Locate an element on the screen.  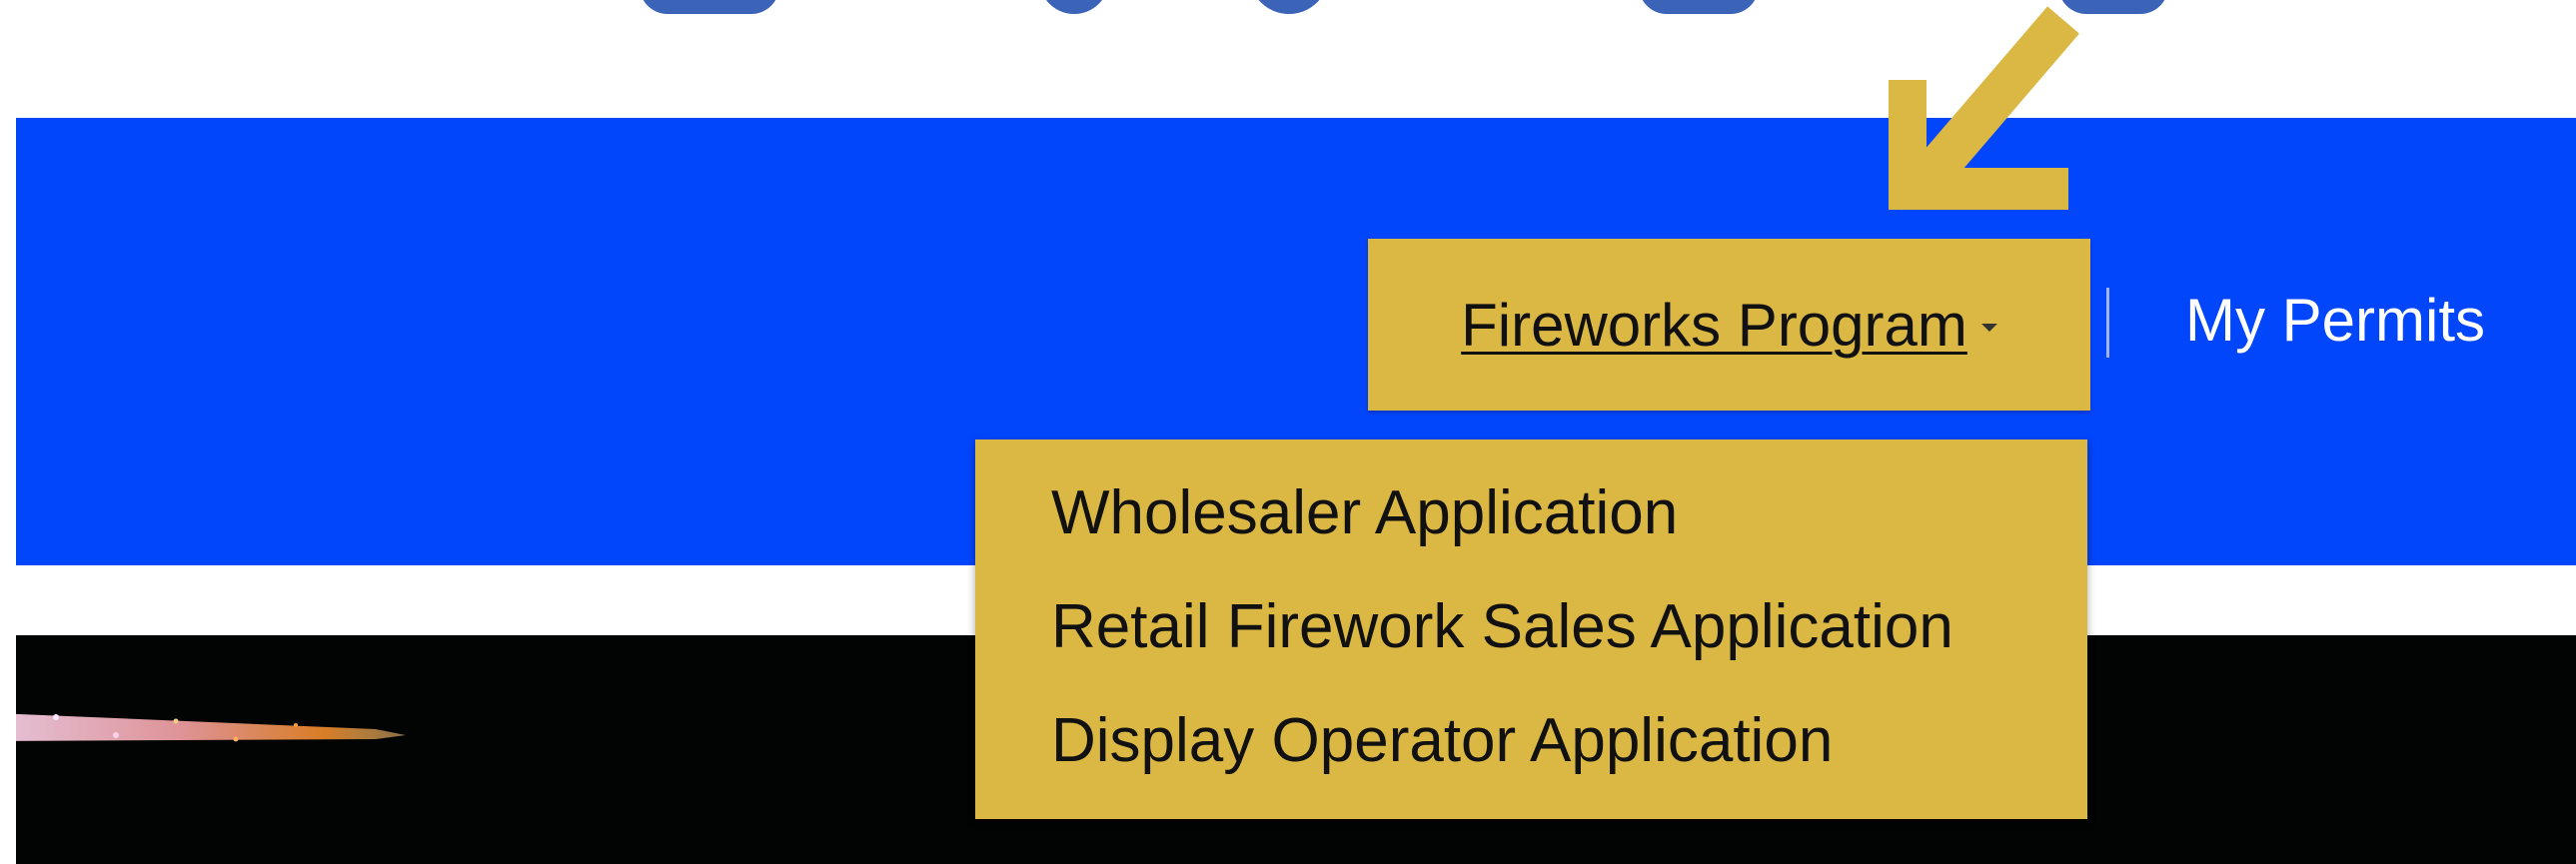
menu-item-wholesaler-application: Wholesaler Application is located at coordinates (1569, 526).